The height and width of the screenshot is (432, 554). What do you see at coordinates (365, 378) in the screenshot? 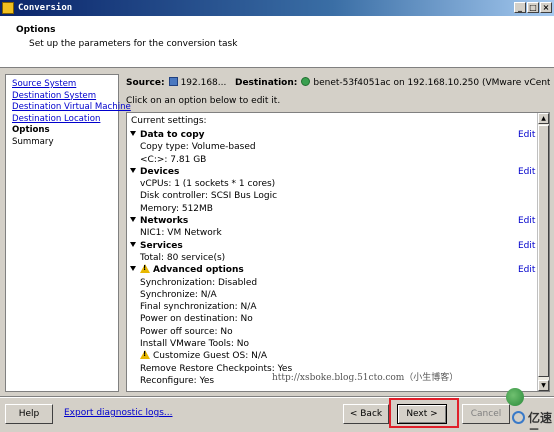
I see `watermark: http://xsboke.blog.51cto.com（小生博客）` at bounding box center [365, 378].